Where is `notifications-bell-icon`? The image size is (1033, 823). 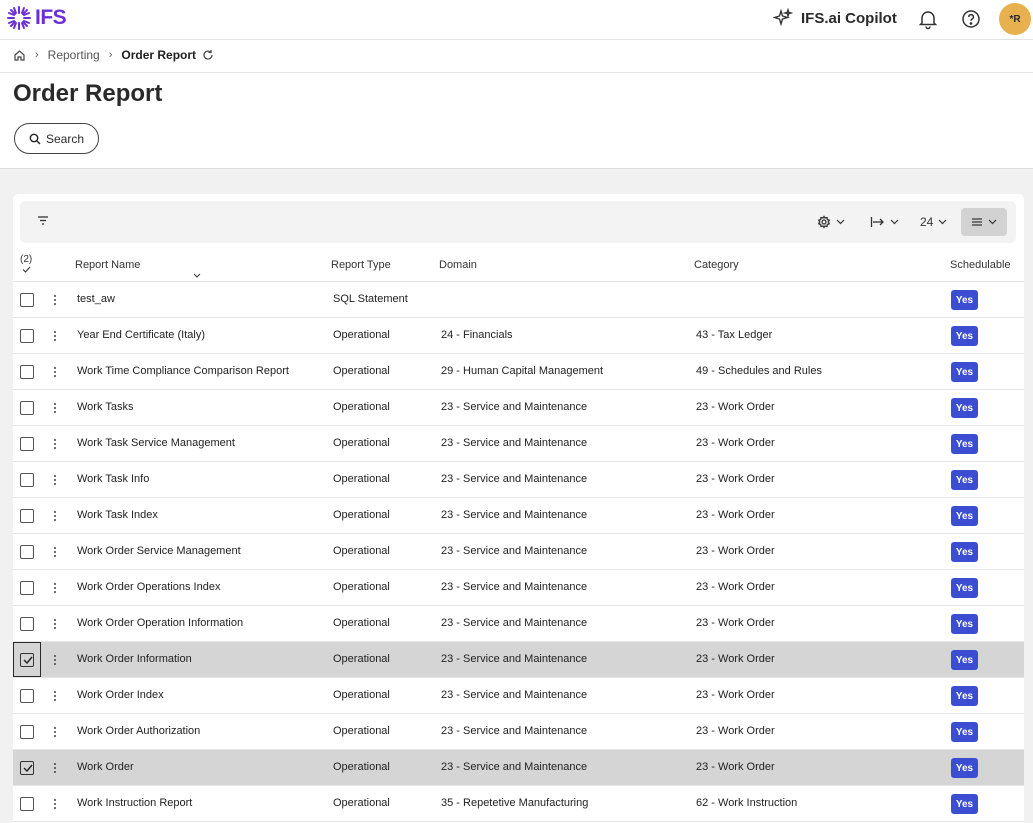 notifications-bell-icon is located at coordinates (928, 19).